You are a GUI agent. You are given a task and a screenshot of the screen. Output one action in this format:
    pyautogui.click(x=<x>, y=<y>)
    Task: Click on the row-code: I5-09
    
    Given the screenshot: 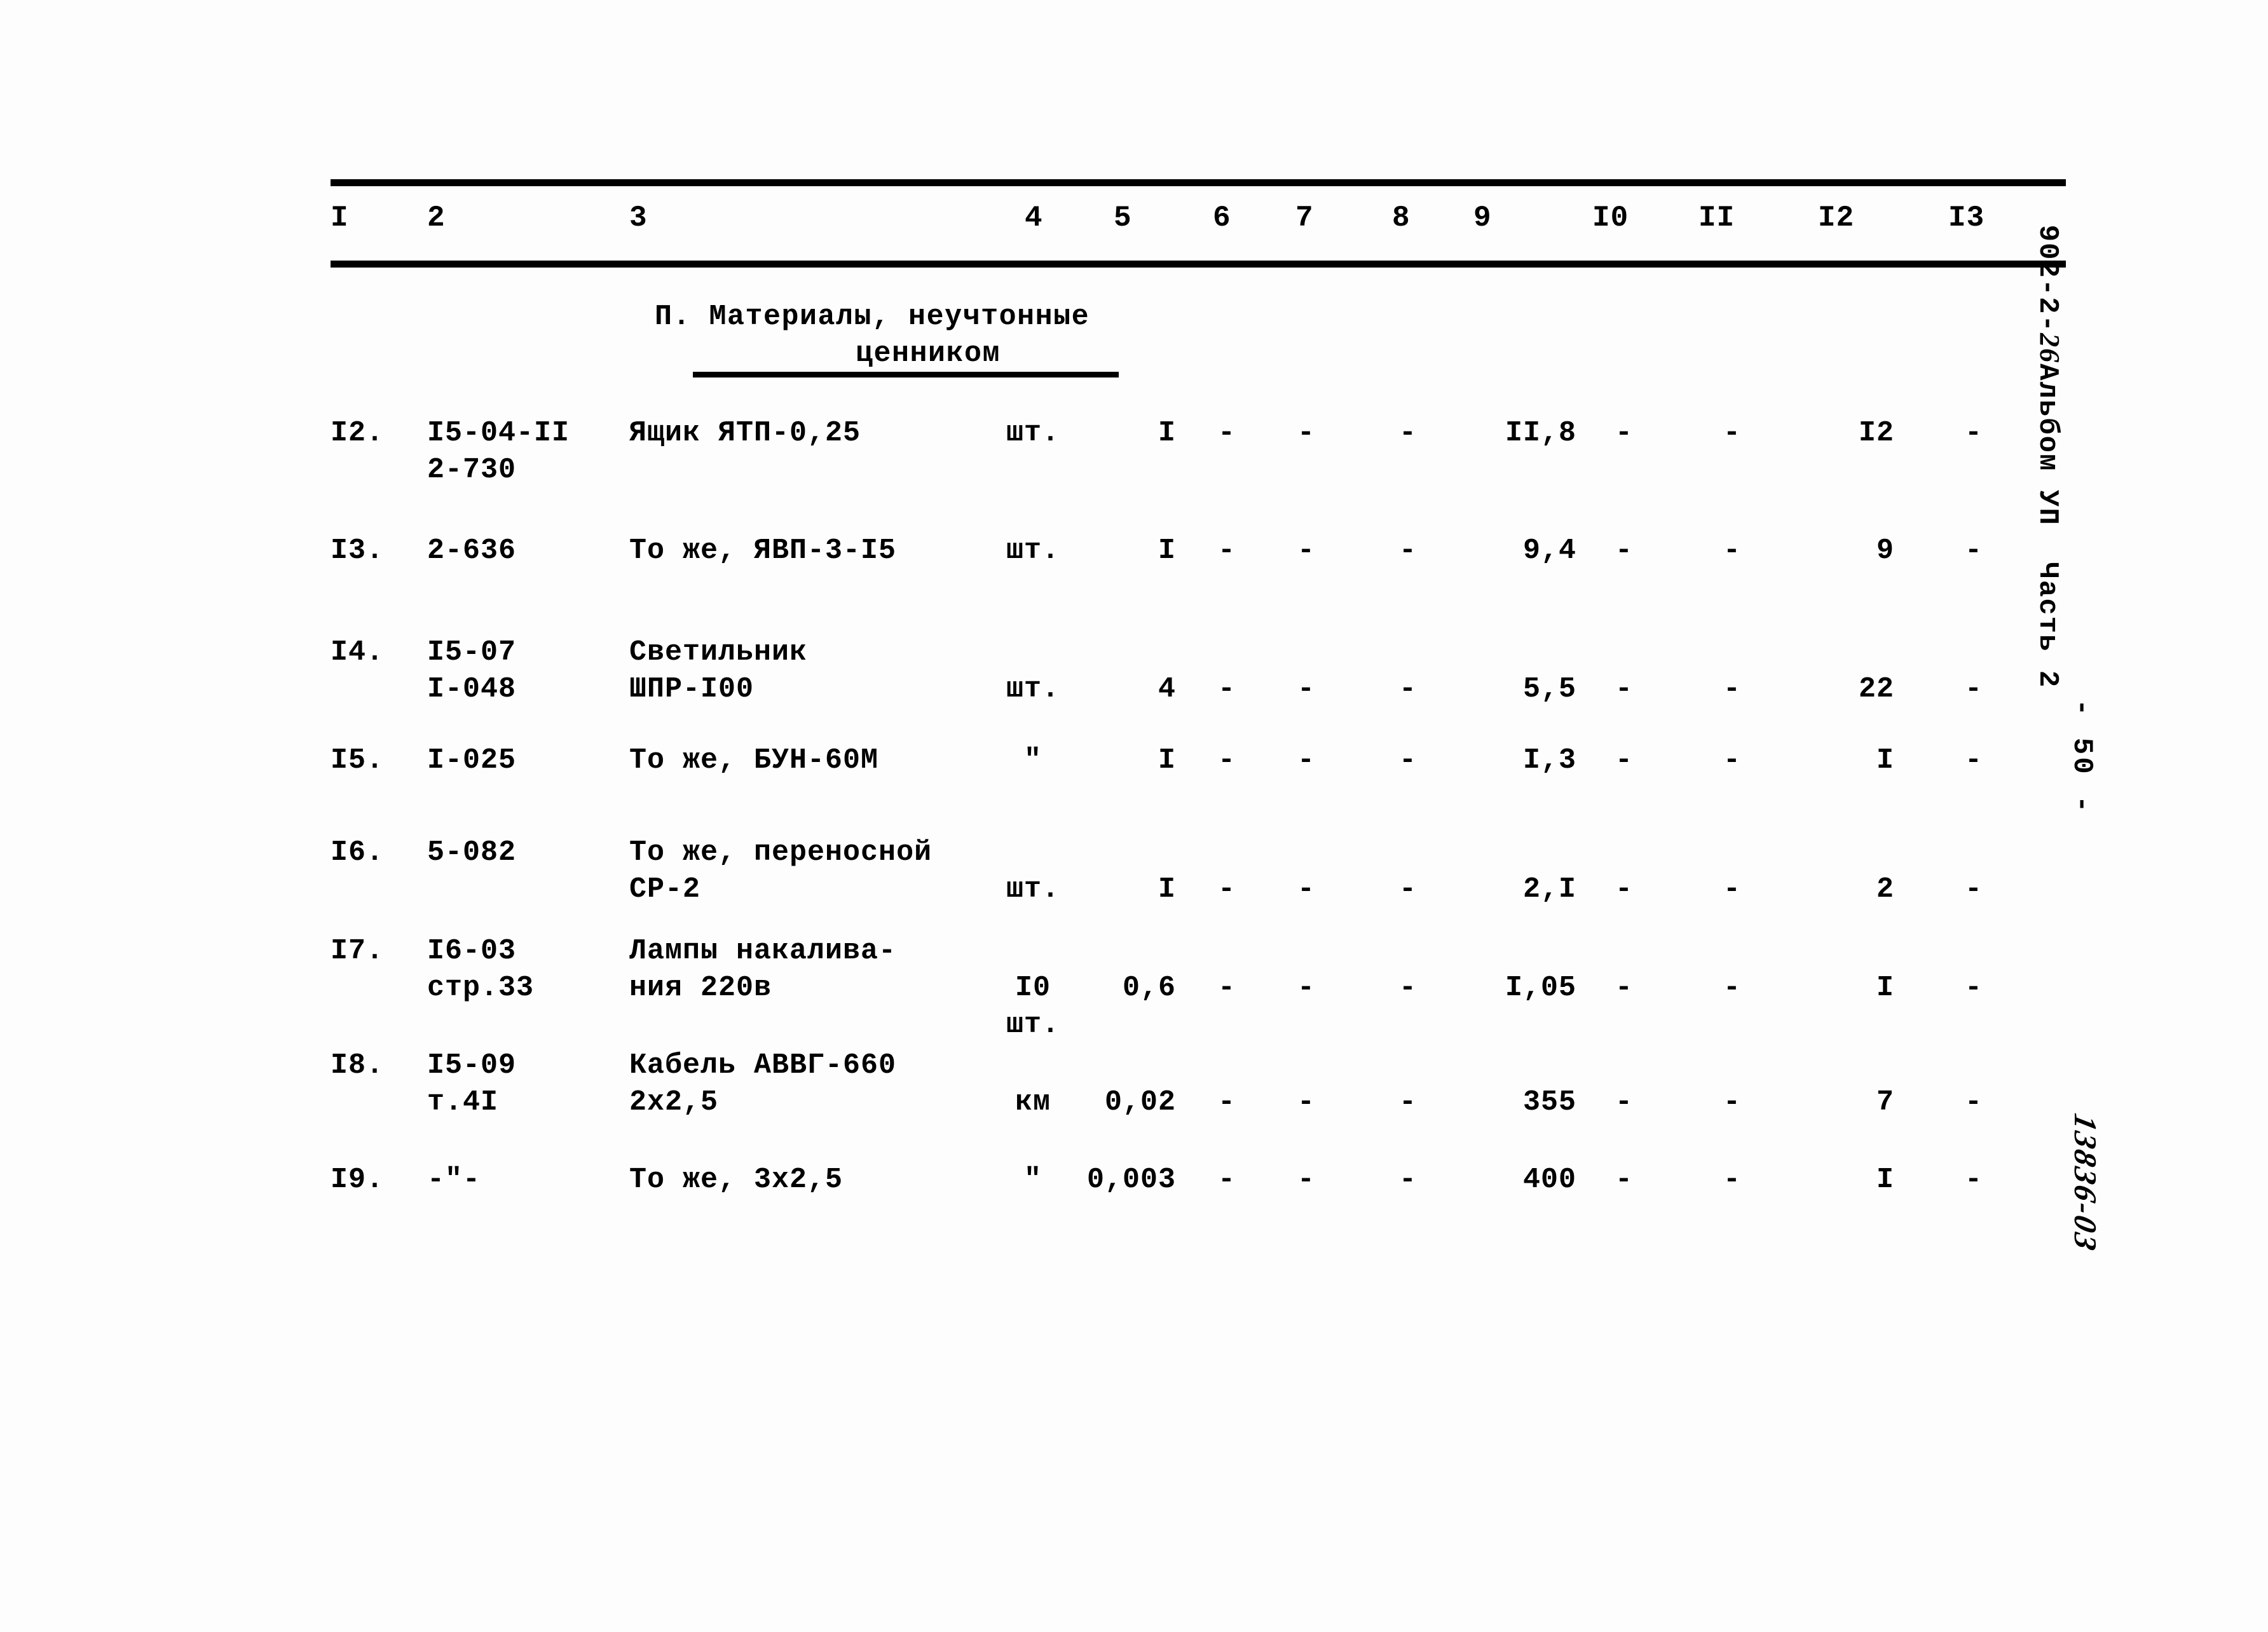 What is the action you would take?
    pyautogui.click(x=472, y=1065)
    